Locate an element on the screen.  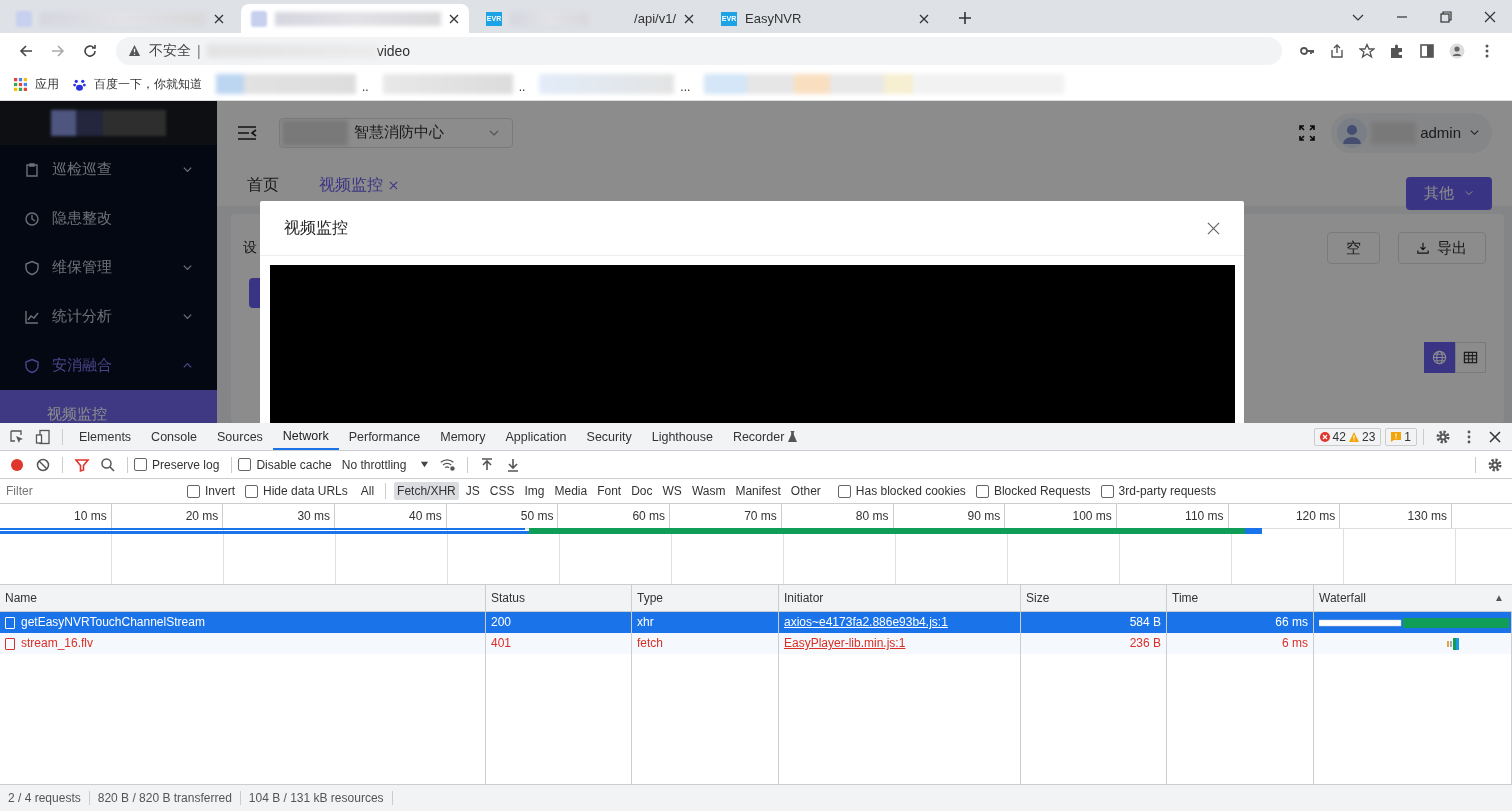
type-filter: CSS is located at coordinates (502, 491).